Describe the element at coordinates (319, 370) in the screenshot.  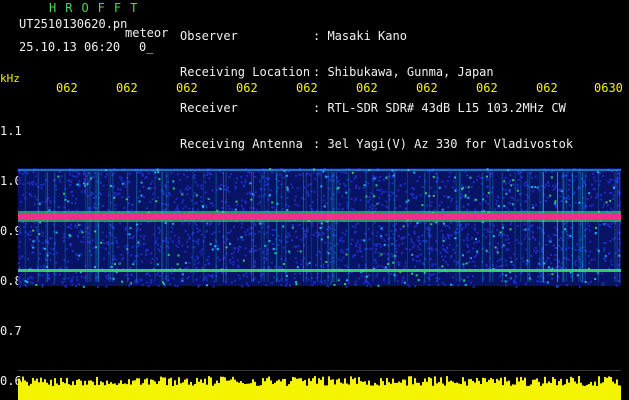
I see `grid-line` at that location.